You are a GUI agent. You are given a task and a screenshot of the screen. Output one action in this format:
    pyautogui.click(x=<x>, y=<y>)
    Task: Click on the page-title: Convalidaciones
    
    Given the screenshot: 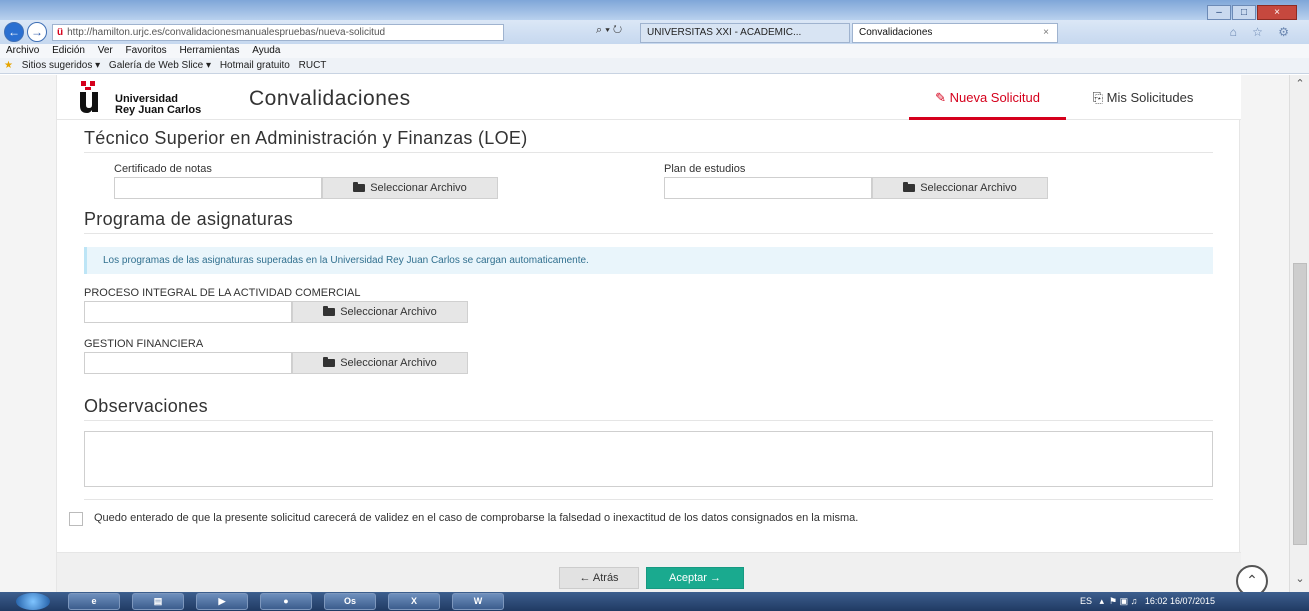 What is the action you would take?
    pyautogui.click(x=330, y=99)
    